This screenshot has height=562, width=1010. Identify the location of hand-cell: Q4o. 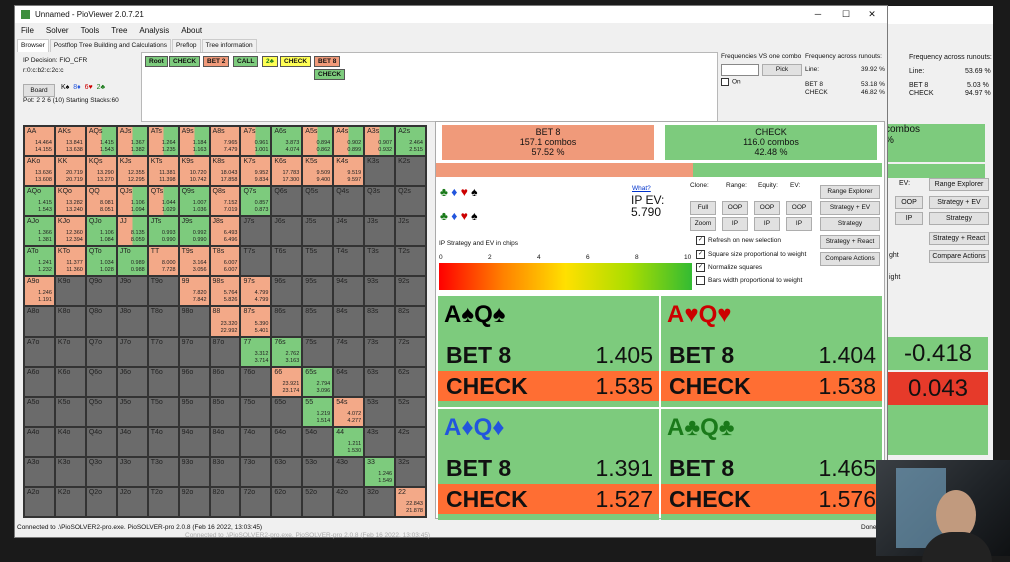
(101, 441).